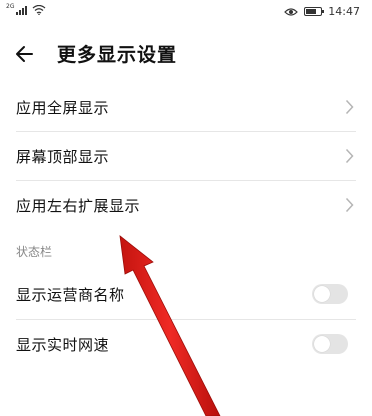  Describe the element at coordinates (63, 345) in the screenshot. I see `toggle-label: 显示实时网速` at that location.